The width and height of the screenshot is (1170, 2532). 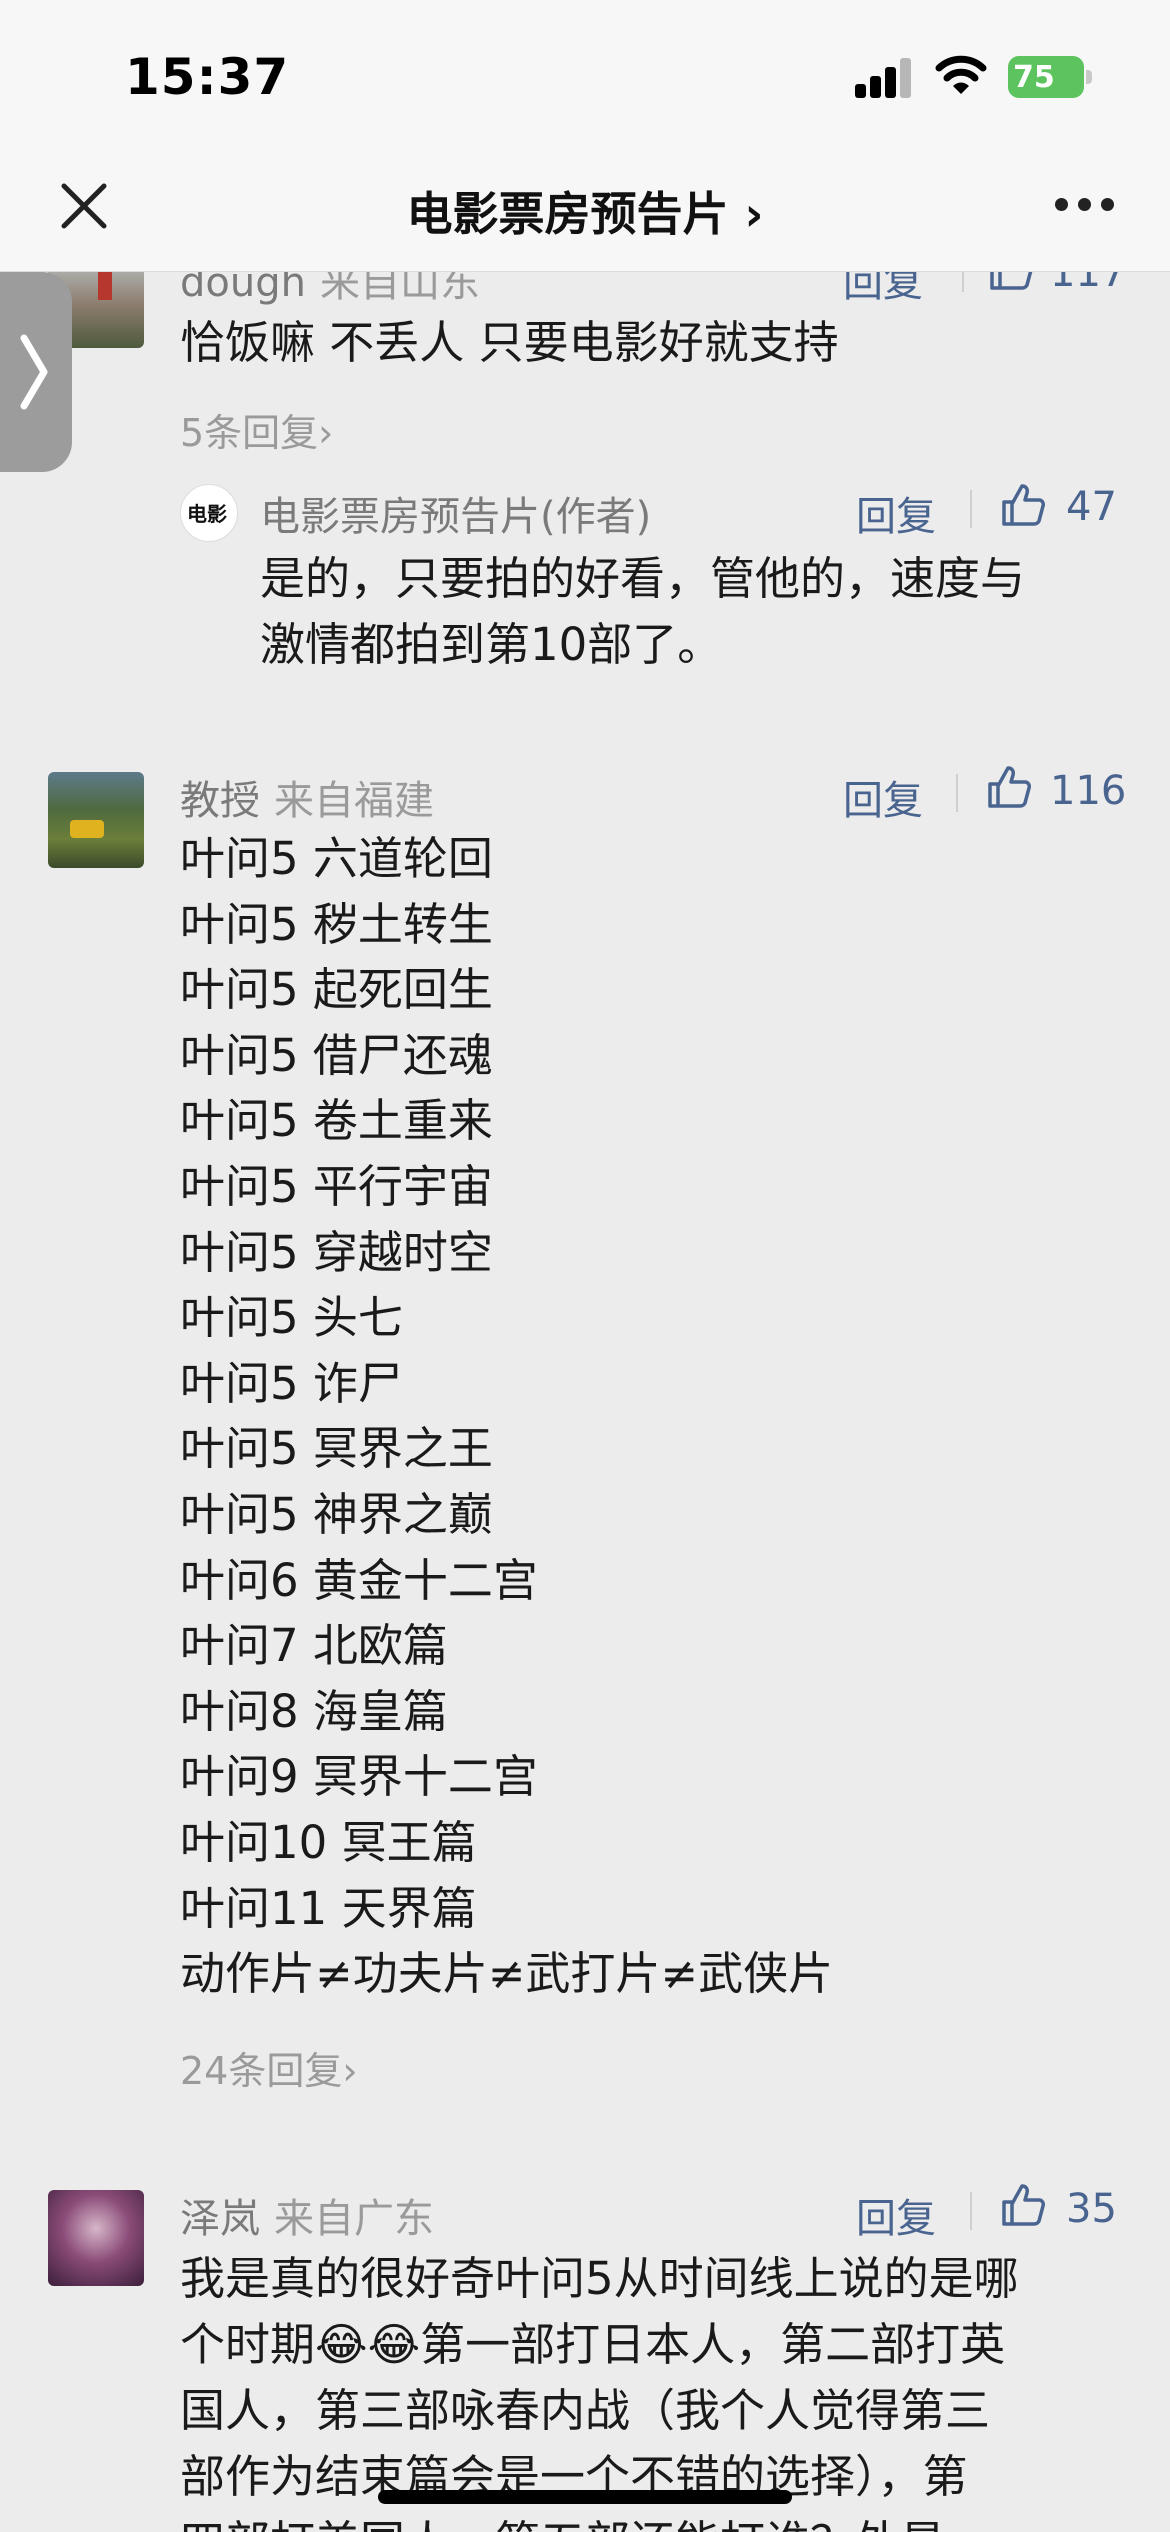 What do you see at coordinates (291, 1383) in the screenshot?
I see `comment-line: 叶问5 诈尸` at bounding box center [291, 1383].